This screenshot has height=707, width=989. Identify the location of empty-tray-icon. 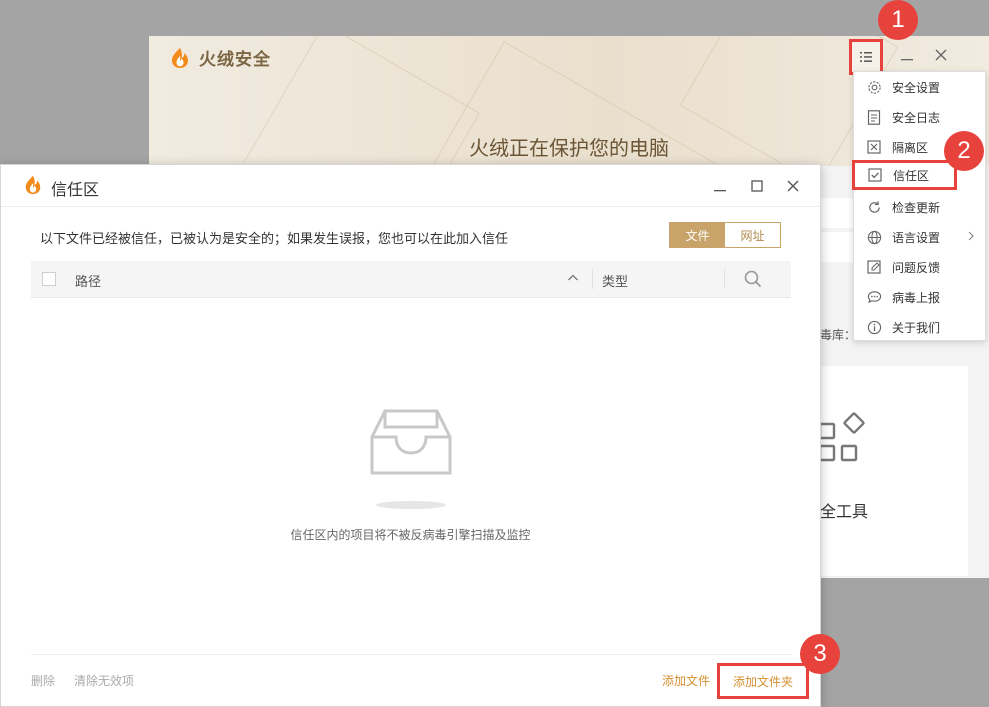
(411, 442).